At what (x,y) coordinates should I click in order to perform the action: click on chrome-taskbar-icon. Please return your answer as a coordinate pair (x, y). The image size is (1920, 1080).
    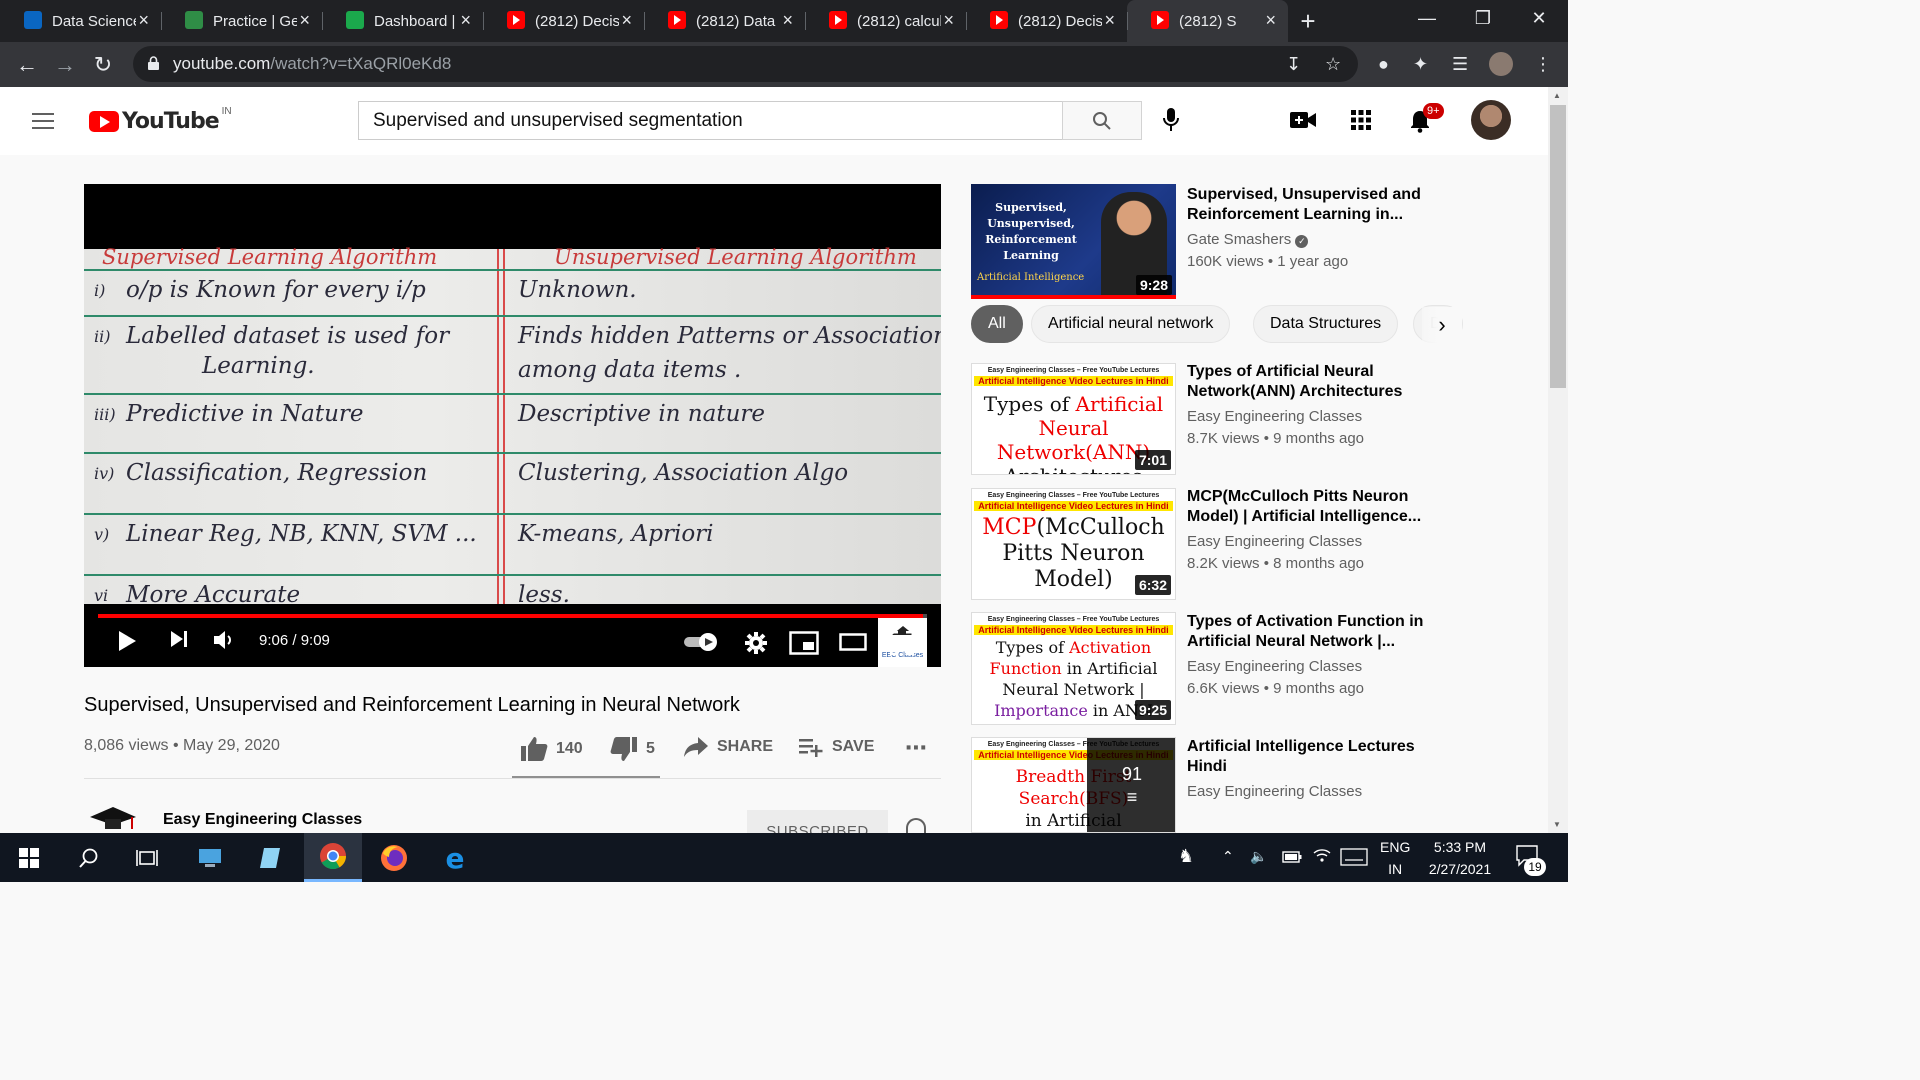
    Looking at the image, I should click on (333, 857).